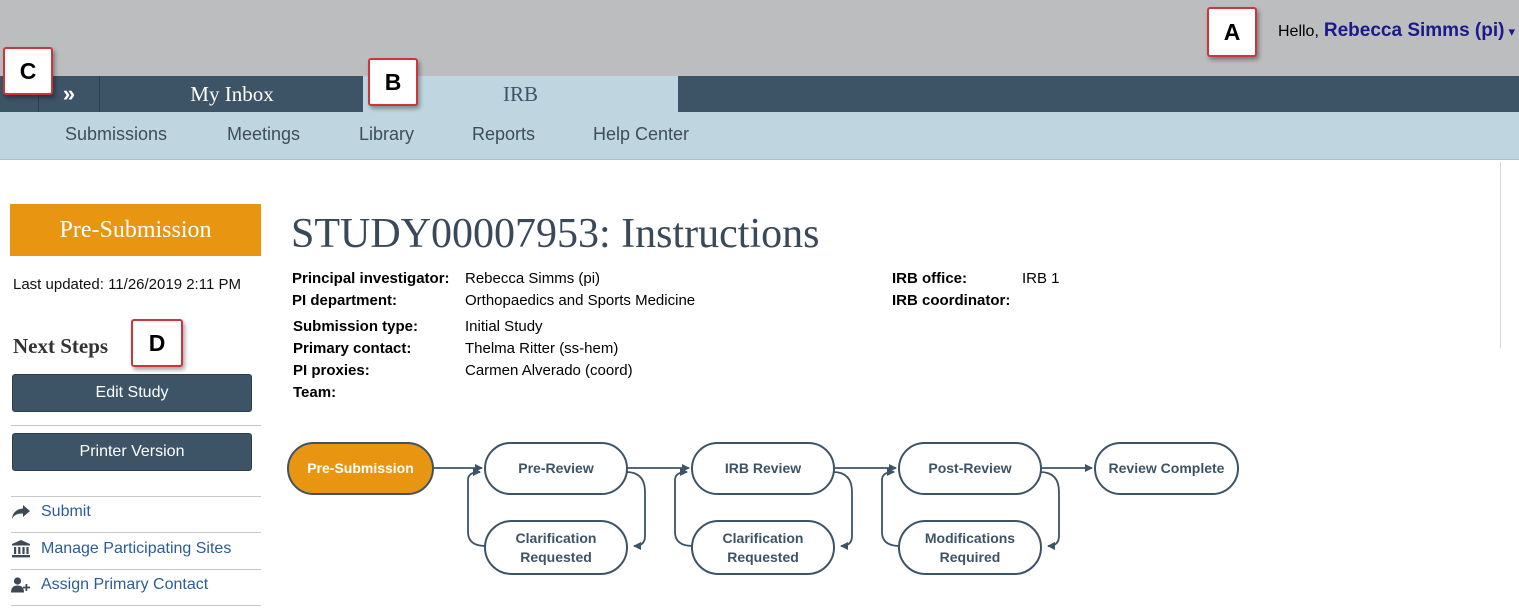 The height and width of the screenshot is (609, 1519). What do you see at coordinates (315, 392) in the screenshot?
I see `team-label: Team:` at bounding box center [315, 392].